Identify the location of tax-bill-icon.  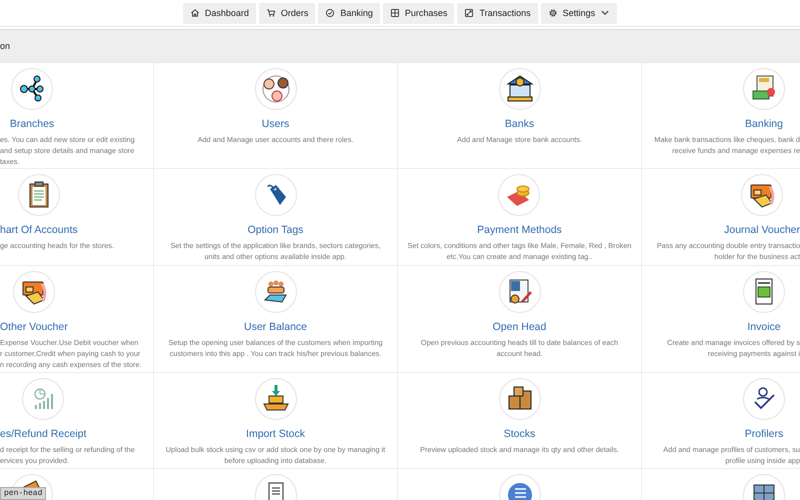
(764, 89).